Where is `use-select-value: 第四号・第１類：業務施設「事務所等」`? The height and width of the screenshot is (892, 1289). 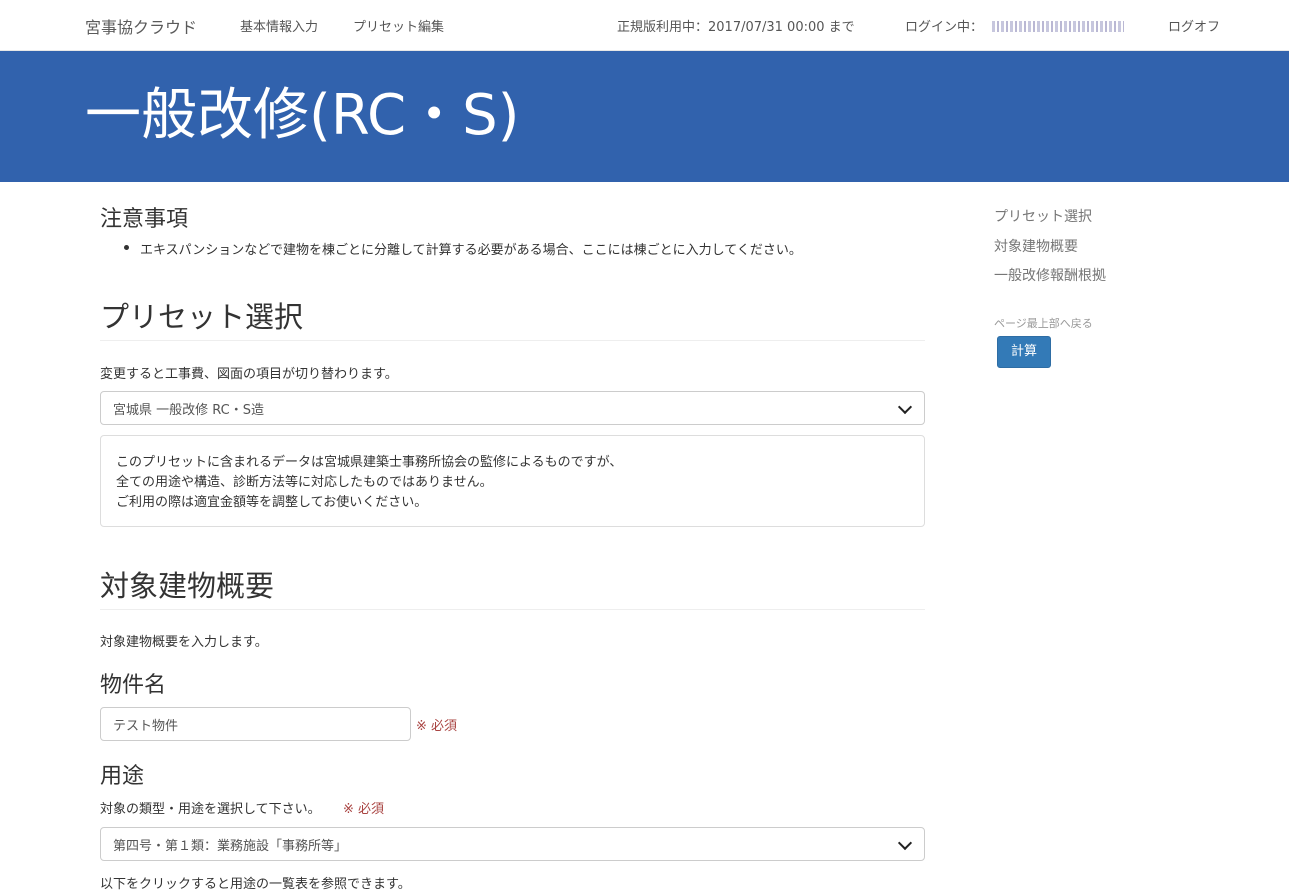 use-select-value: 第四号・第１類：業務施設「事務所等」 is located at coordinates (230, 846).